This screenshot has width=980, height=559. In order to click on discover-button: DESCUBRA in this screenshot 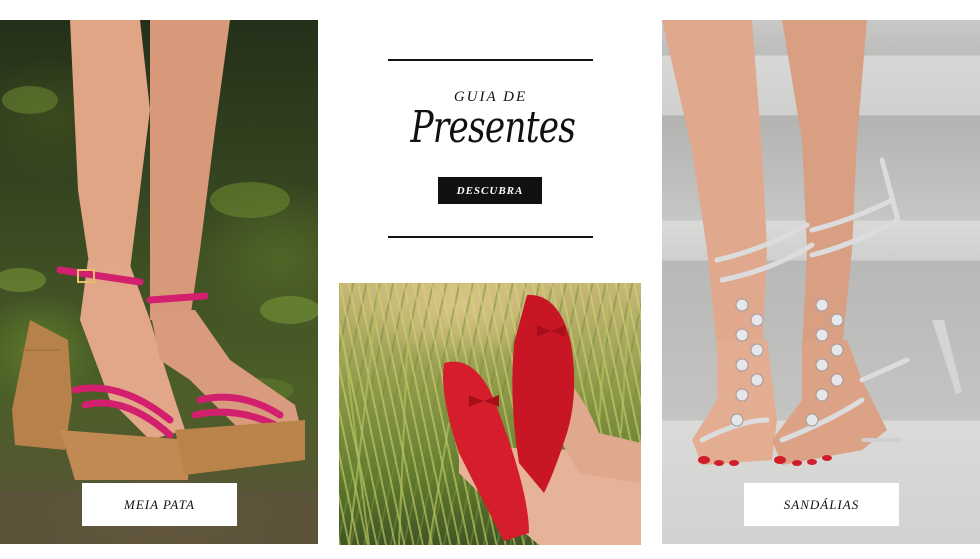, I will do `click(490, 190)`.